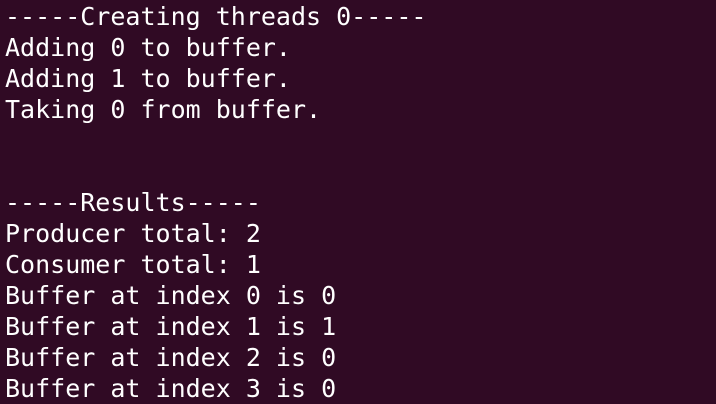  What do you see at coordinates (133, 233) in the screenshot?
I see `output-line-producer-total: Producer total: 2` at bounding box center [133, 233].